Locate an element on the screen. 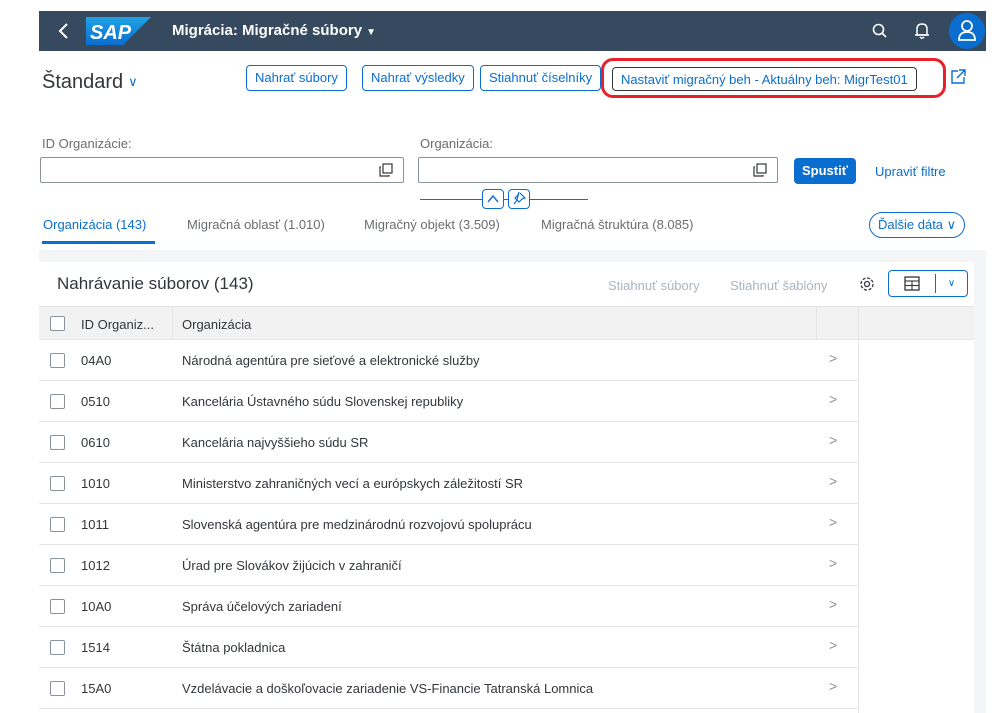 The height and width of the screenshot is (713, 1000). bell-icon is located at coordinates (922, 31).